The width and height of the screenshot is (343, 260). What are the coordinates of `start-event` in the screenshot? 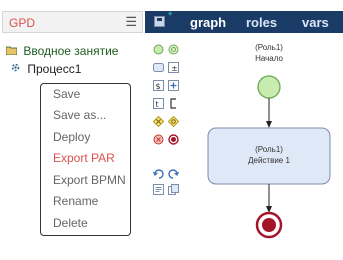 It's located at (269, 87).